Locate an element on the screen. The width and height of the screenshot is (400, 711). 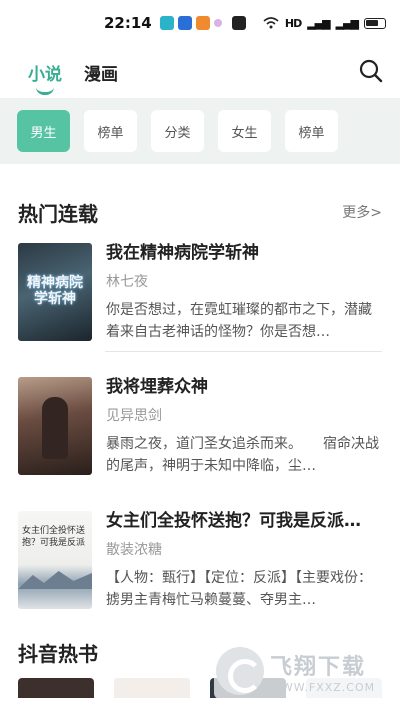
status-right: HD ▂▄▆ ▂▄▆ is located at coordinates (324, 23).